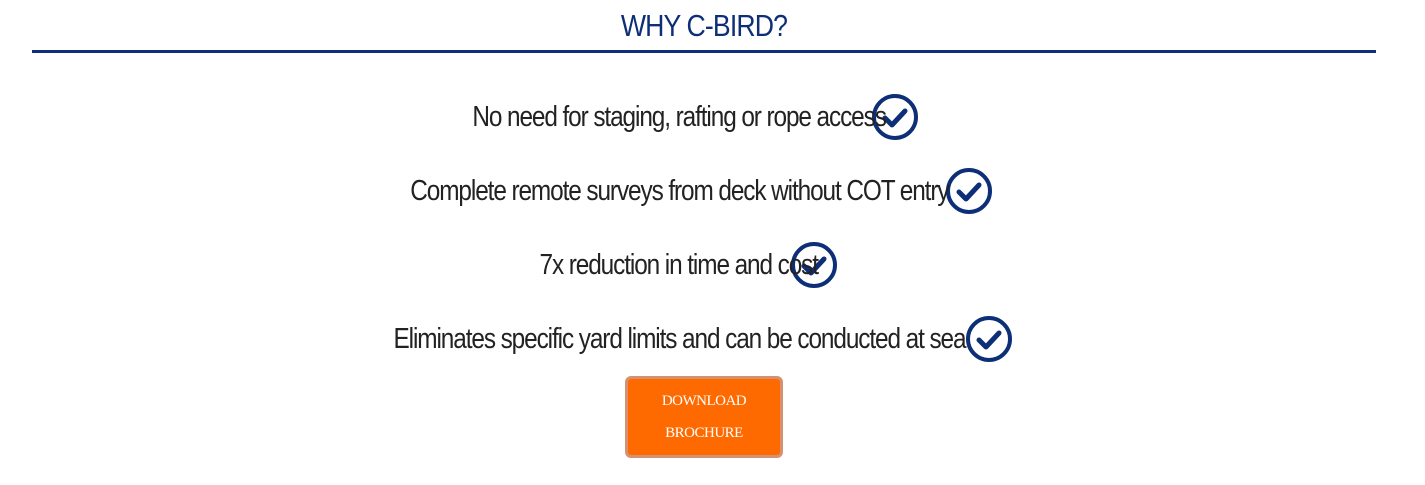 The image size is (1425, 485). I want to click on title-underline, so click(704, 51).